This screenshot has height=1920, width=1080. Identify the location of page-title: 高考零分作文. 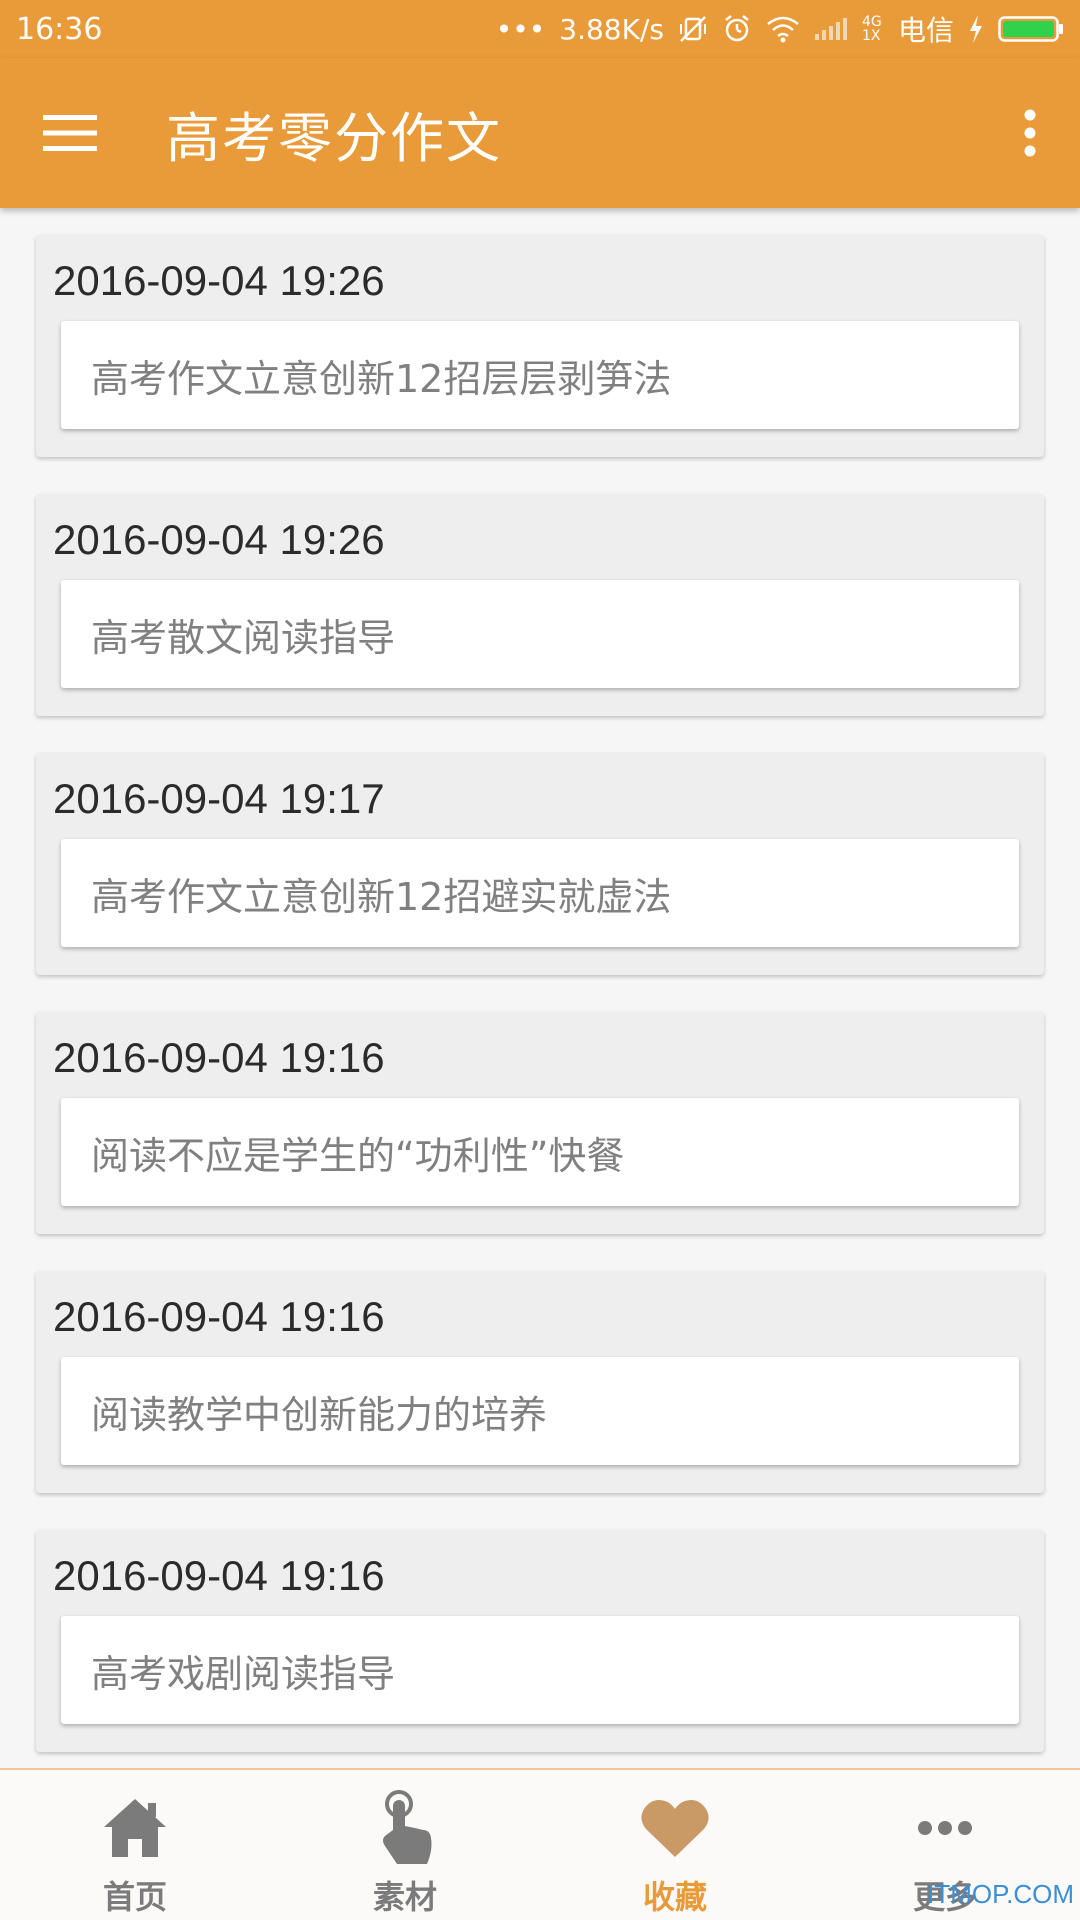
(334, 138).